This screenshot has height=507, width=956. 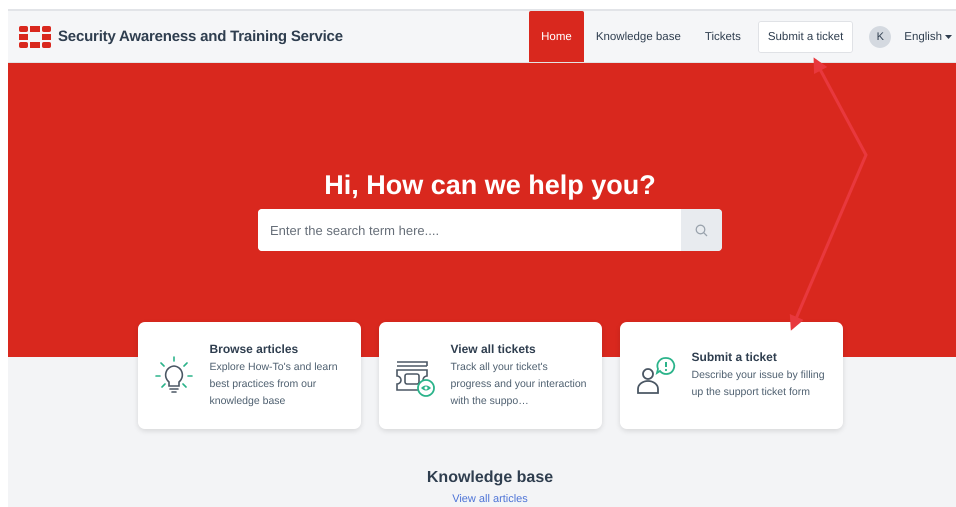 What do you see at coordinates (759, 384) in the screenshot?
I see `card-description: Describe your issue by filling up the support ticket form` at bounding box center [759, 384].